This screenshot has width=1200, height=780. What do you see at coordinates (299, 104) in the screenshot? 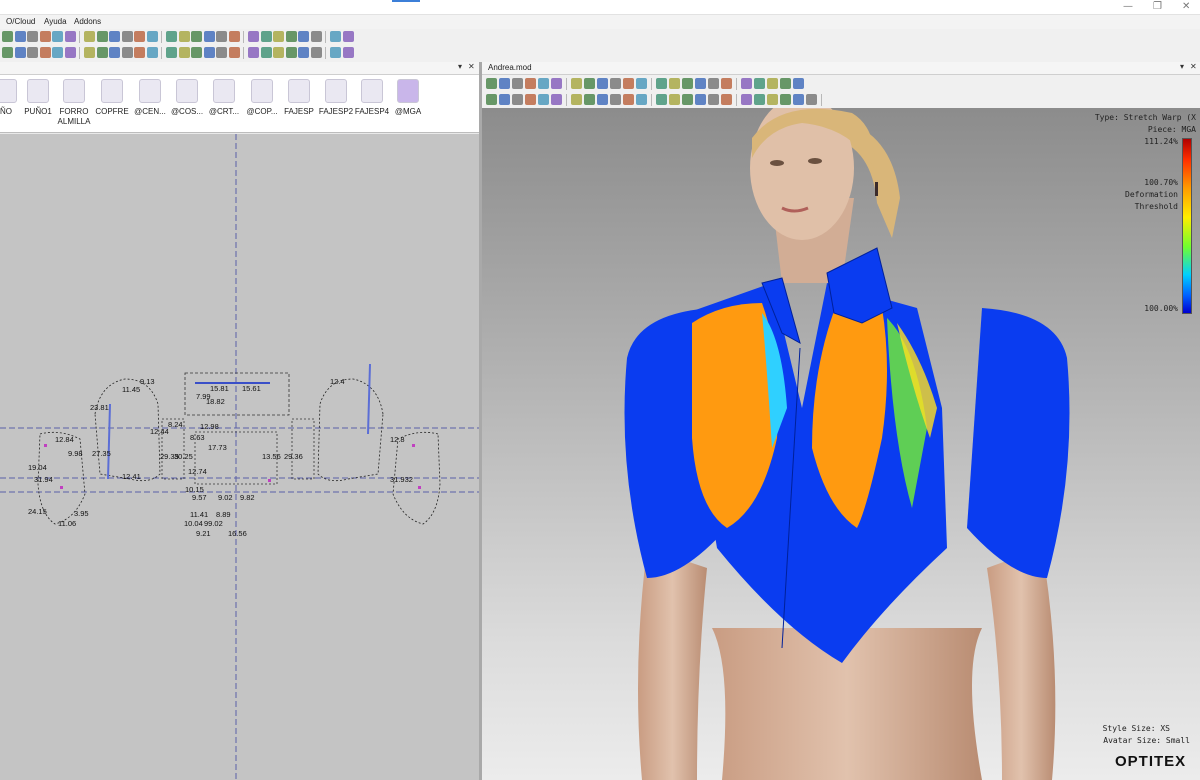
I see `piece-item: FAJESP` at bounding box center [299, 104].